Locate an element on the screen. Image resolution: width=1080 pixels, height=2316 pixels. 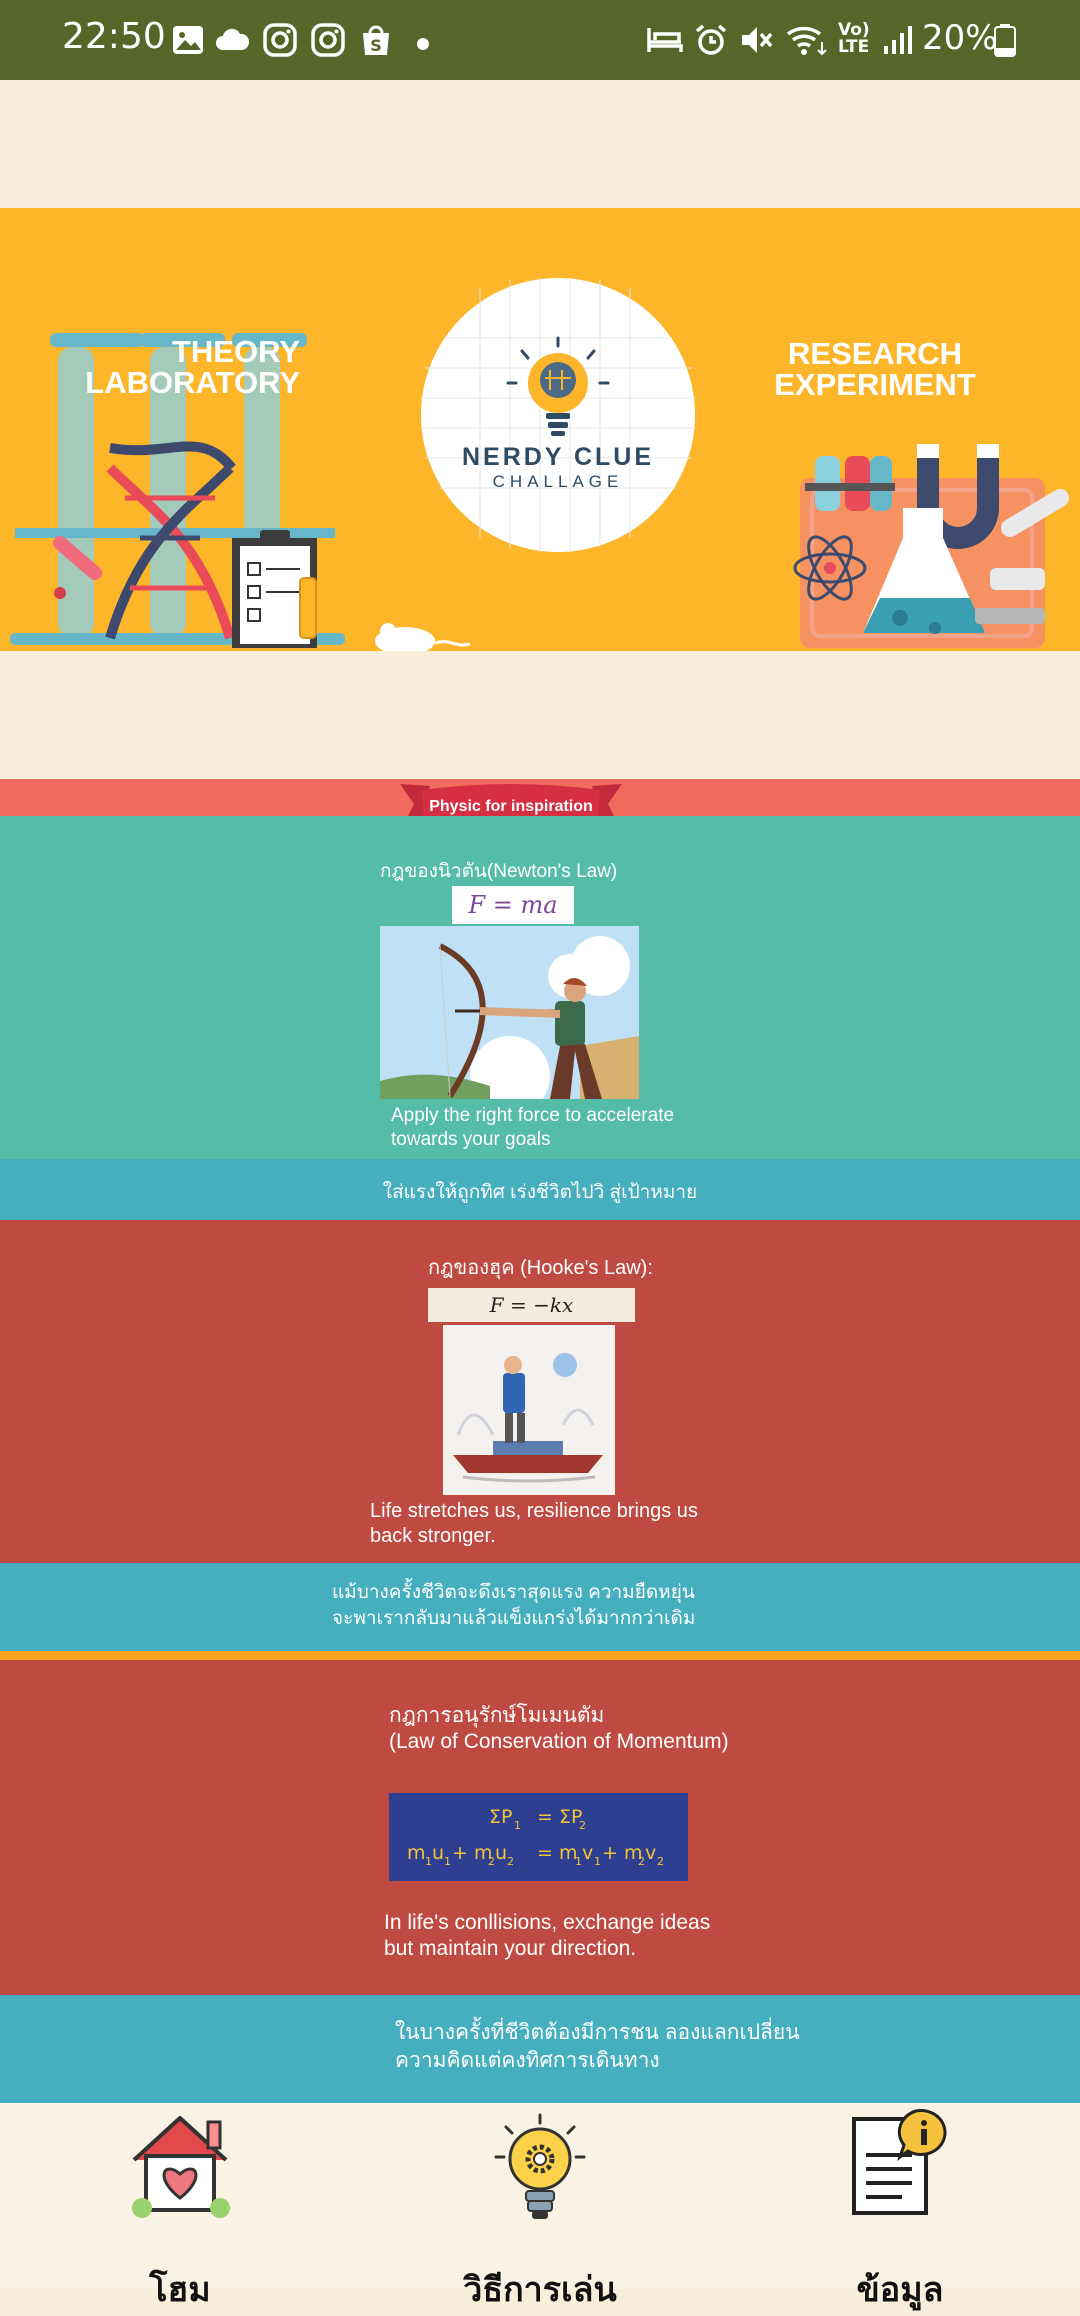
bed-icon is located at coordinates (665, 40).